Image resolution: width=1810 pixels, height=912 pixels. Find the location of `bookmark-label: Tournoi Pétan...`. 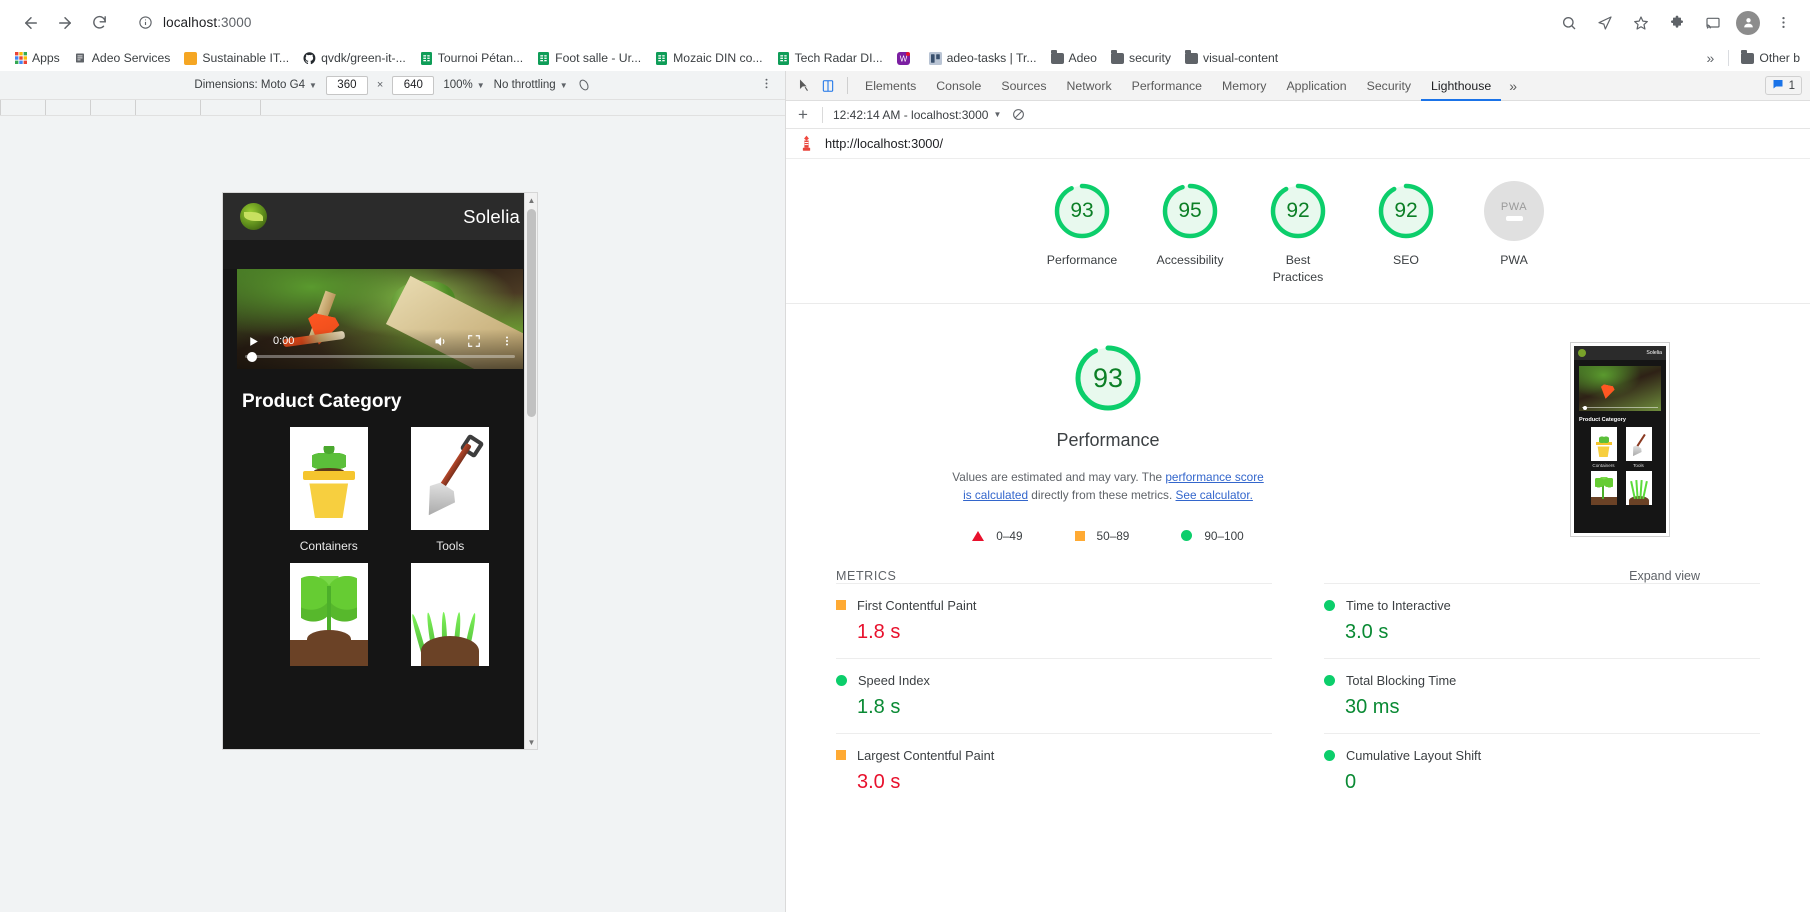

bookmark-label: Tournoi Pétan... is located at coordinates (480, 58).